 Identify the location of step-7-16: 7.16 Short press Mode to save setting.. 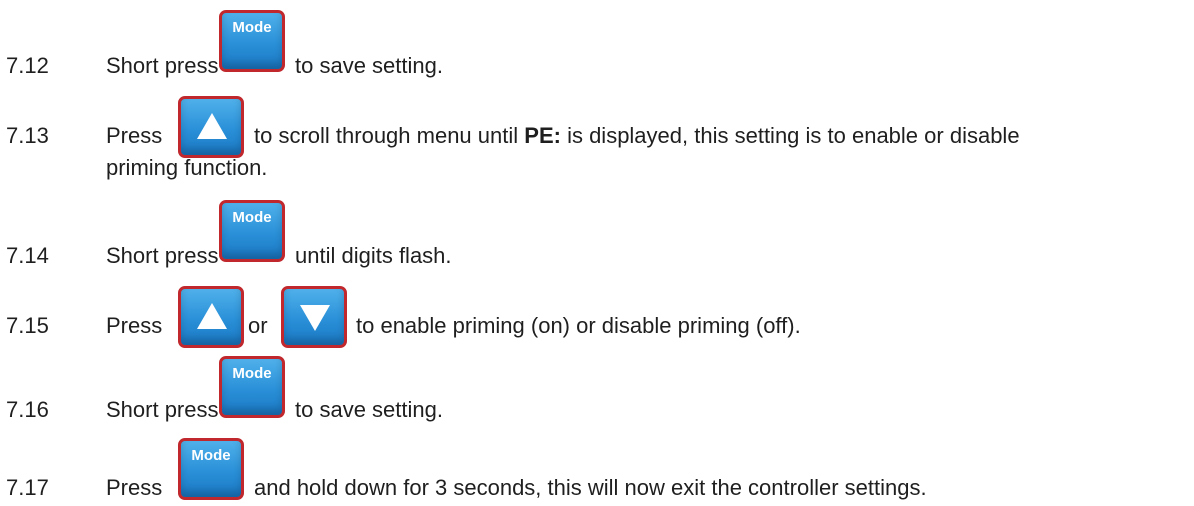
(597, 391).